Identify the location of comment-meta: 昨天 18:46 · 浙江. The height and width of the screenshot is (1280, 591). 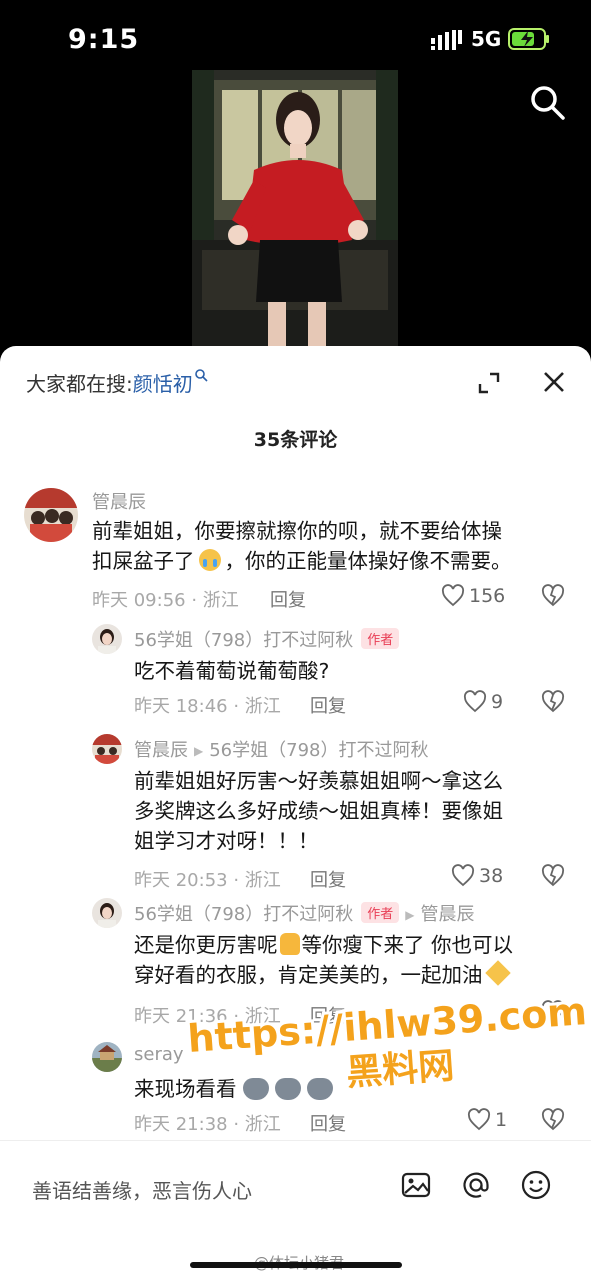
(207, 706).